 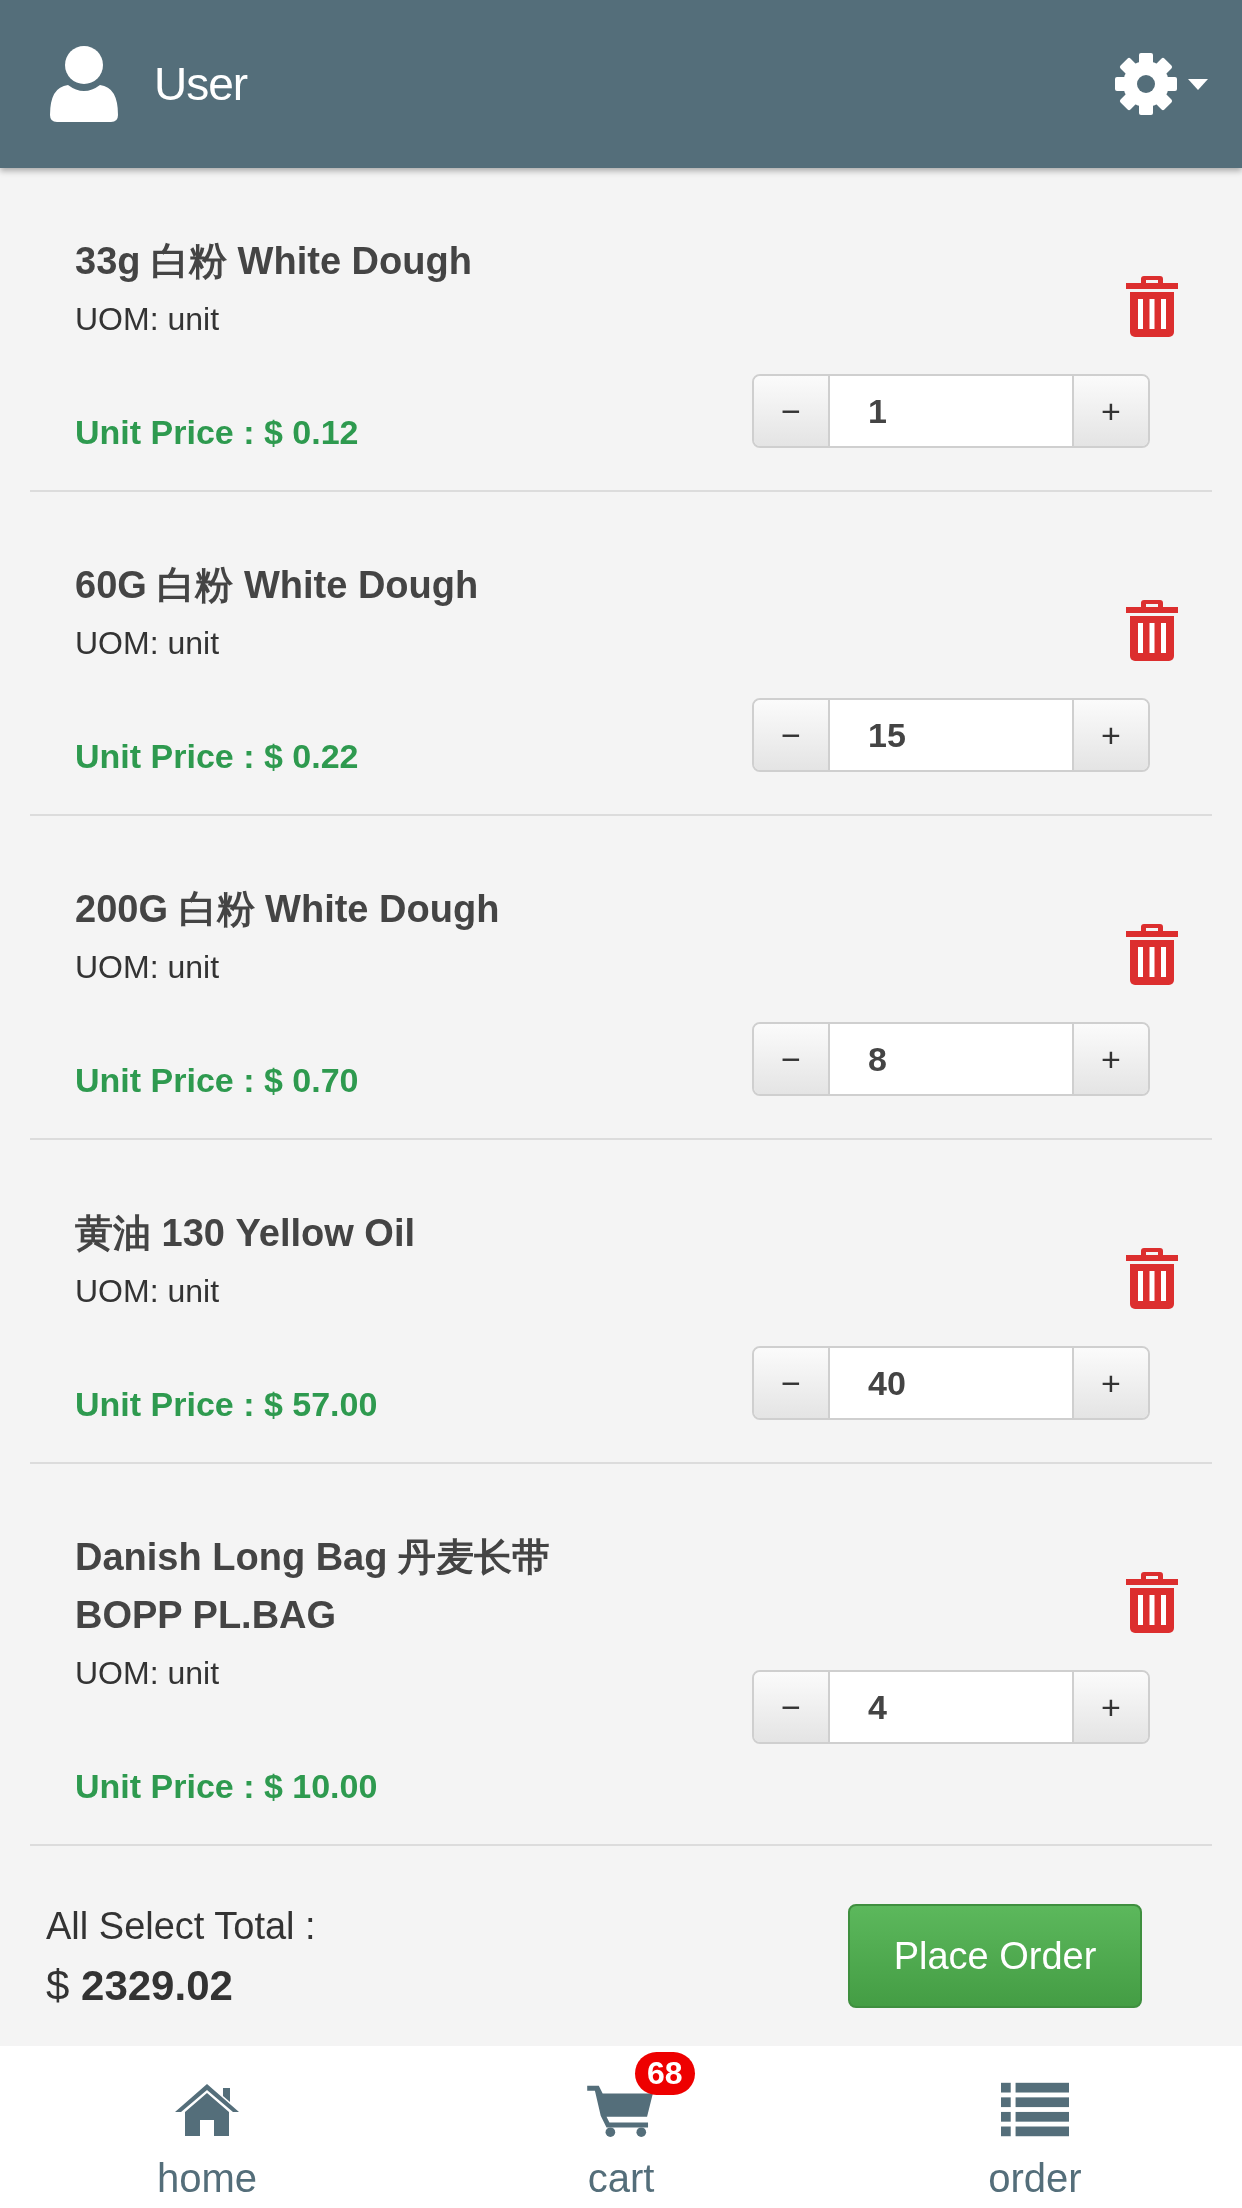 I want to click on total-amount: $ 2329.02, so click(x=140, y=1986).